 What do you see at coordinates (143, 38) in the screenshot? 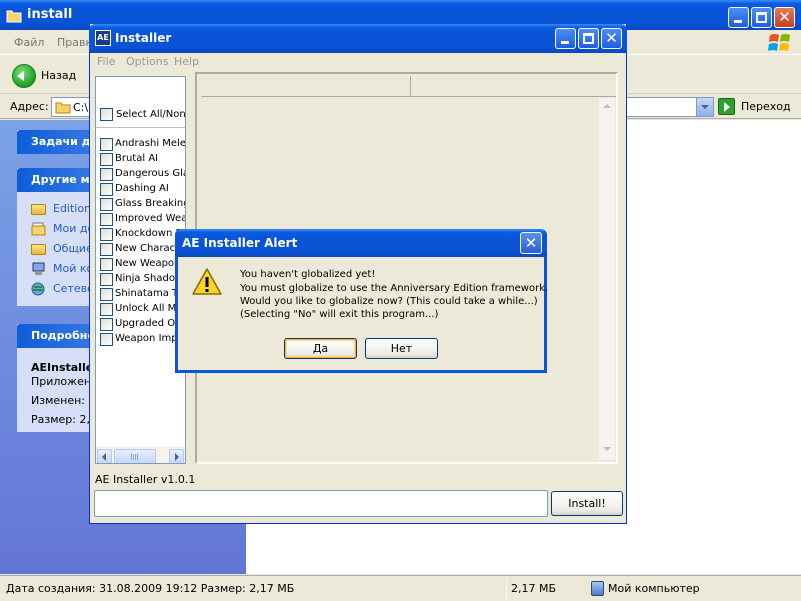
I see `installer-title: Installer` at bounding box center [143, 38].